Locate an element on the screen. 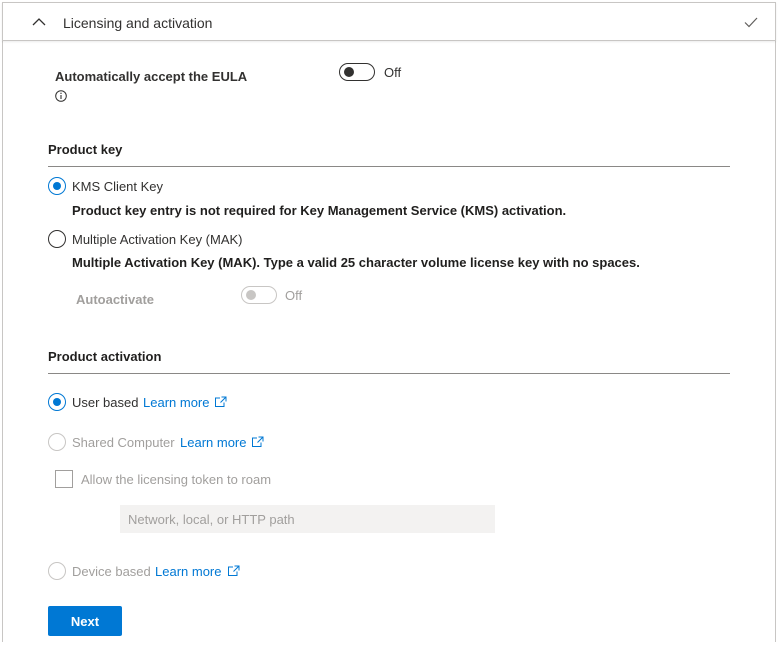  shared-computer-label: Shared Computer is located at coordinates (123, 442).